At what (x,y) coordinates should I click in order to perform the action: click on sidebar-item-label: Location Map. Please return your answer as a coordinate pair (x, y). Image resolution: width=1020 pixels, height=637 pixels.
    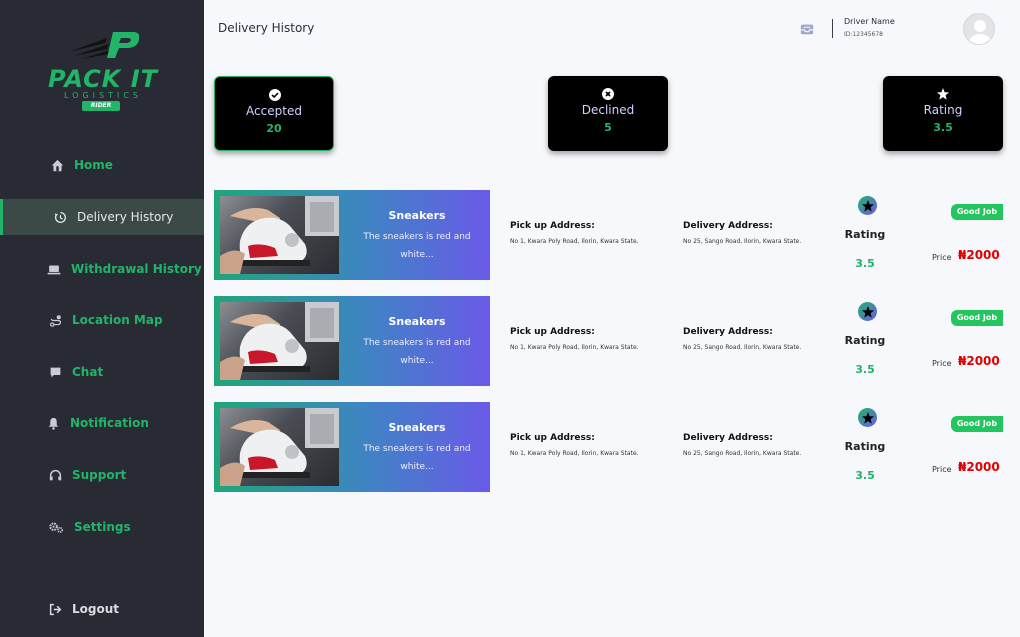
    Looking at the image, I should click on (117, 320).